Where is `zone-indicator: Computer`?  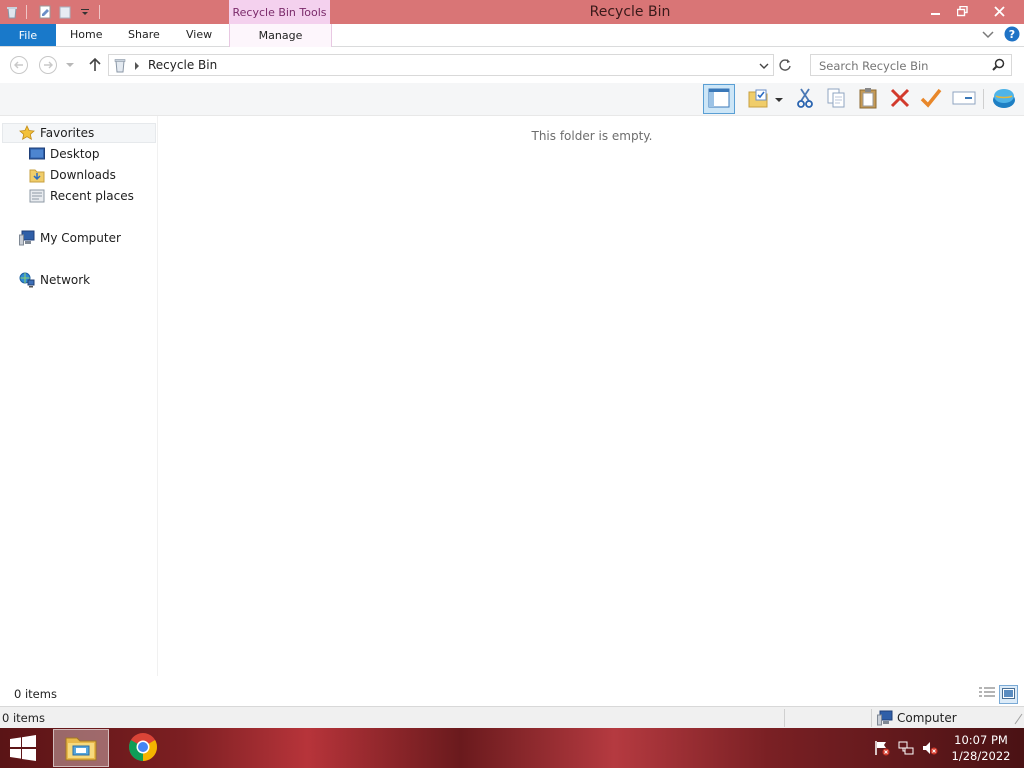 zone-indicator: Computer is located at coordinates (917, 718).